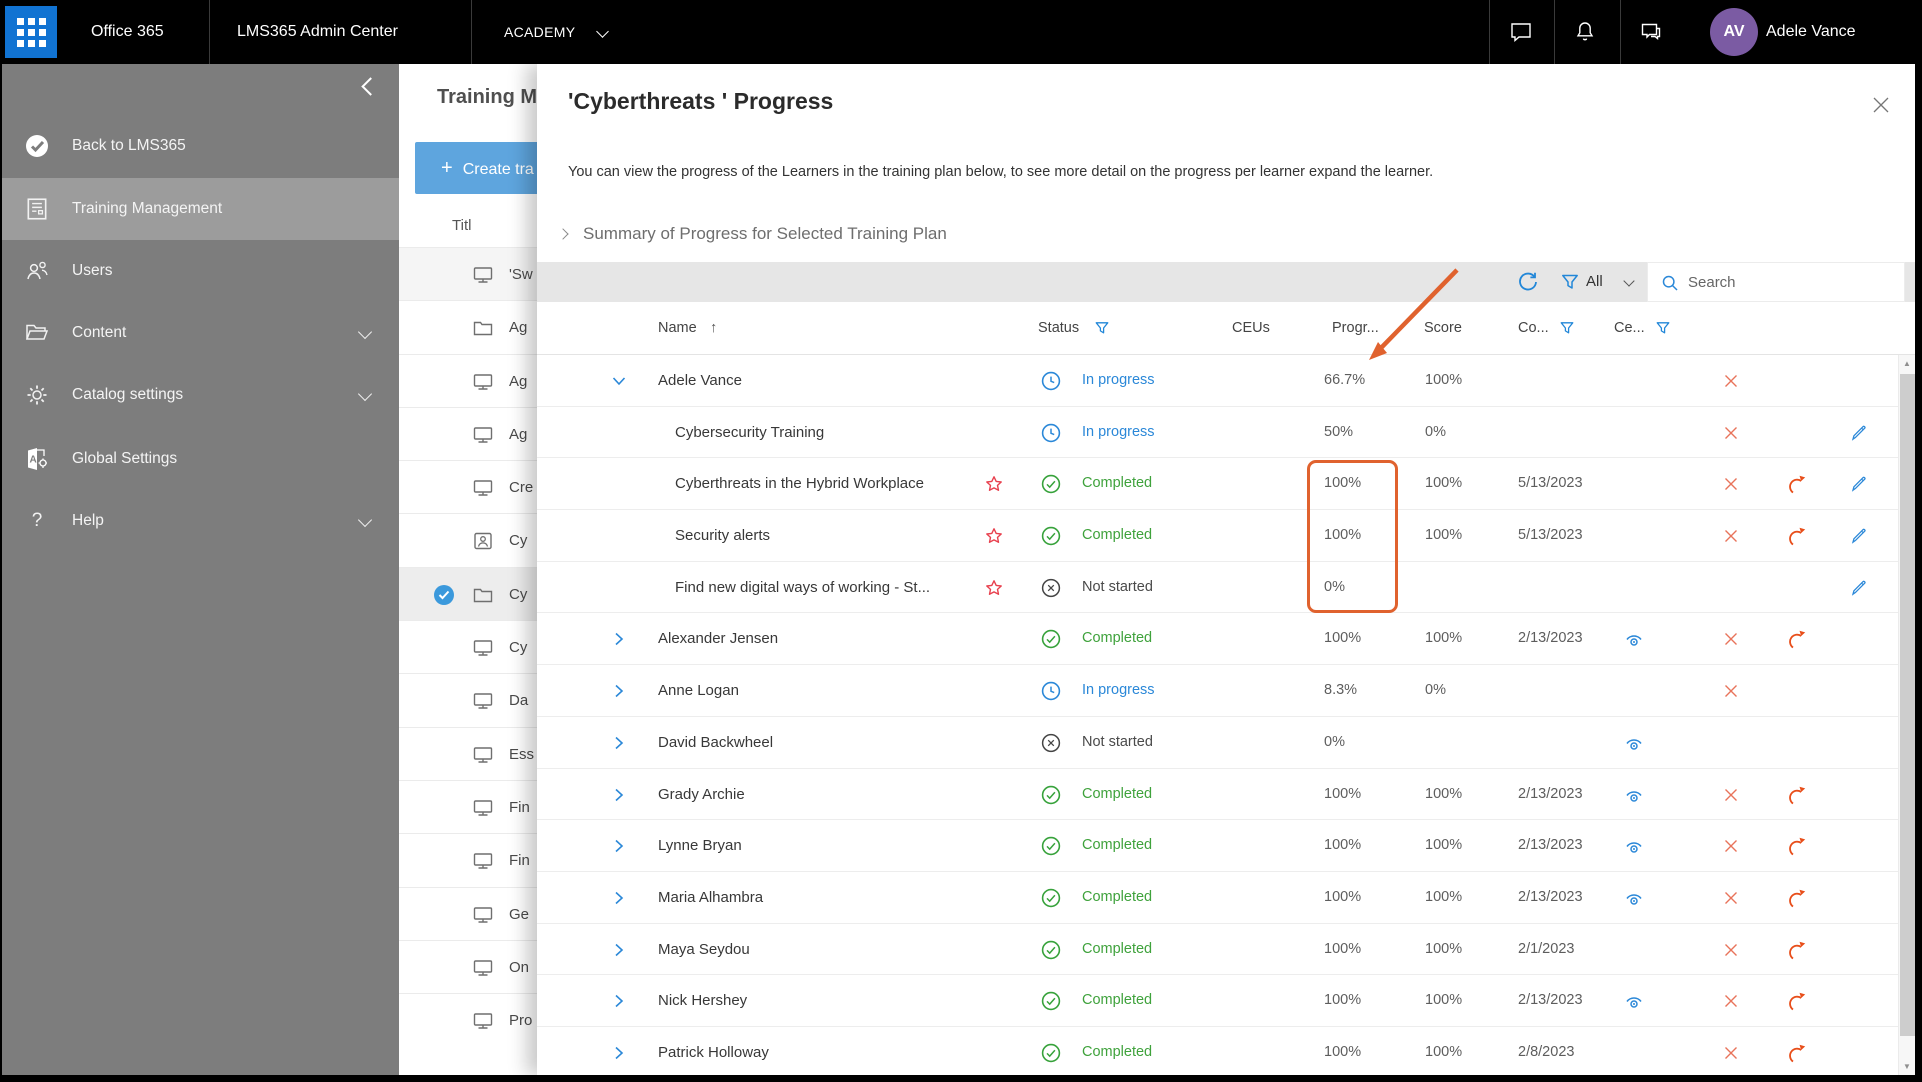  I want to click on training-list-row: On, so click(468, 966).